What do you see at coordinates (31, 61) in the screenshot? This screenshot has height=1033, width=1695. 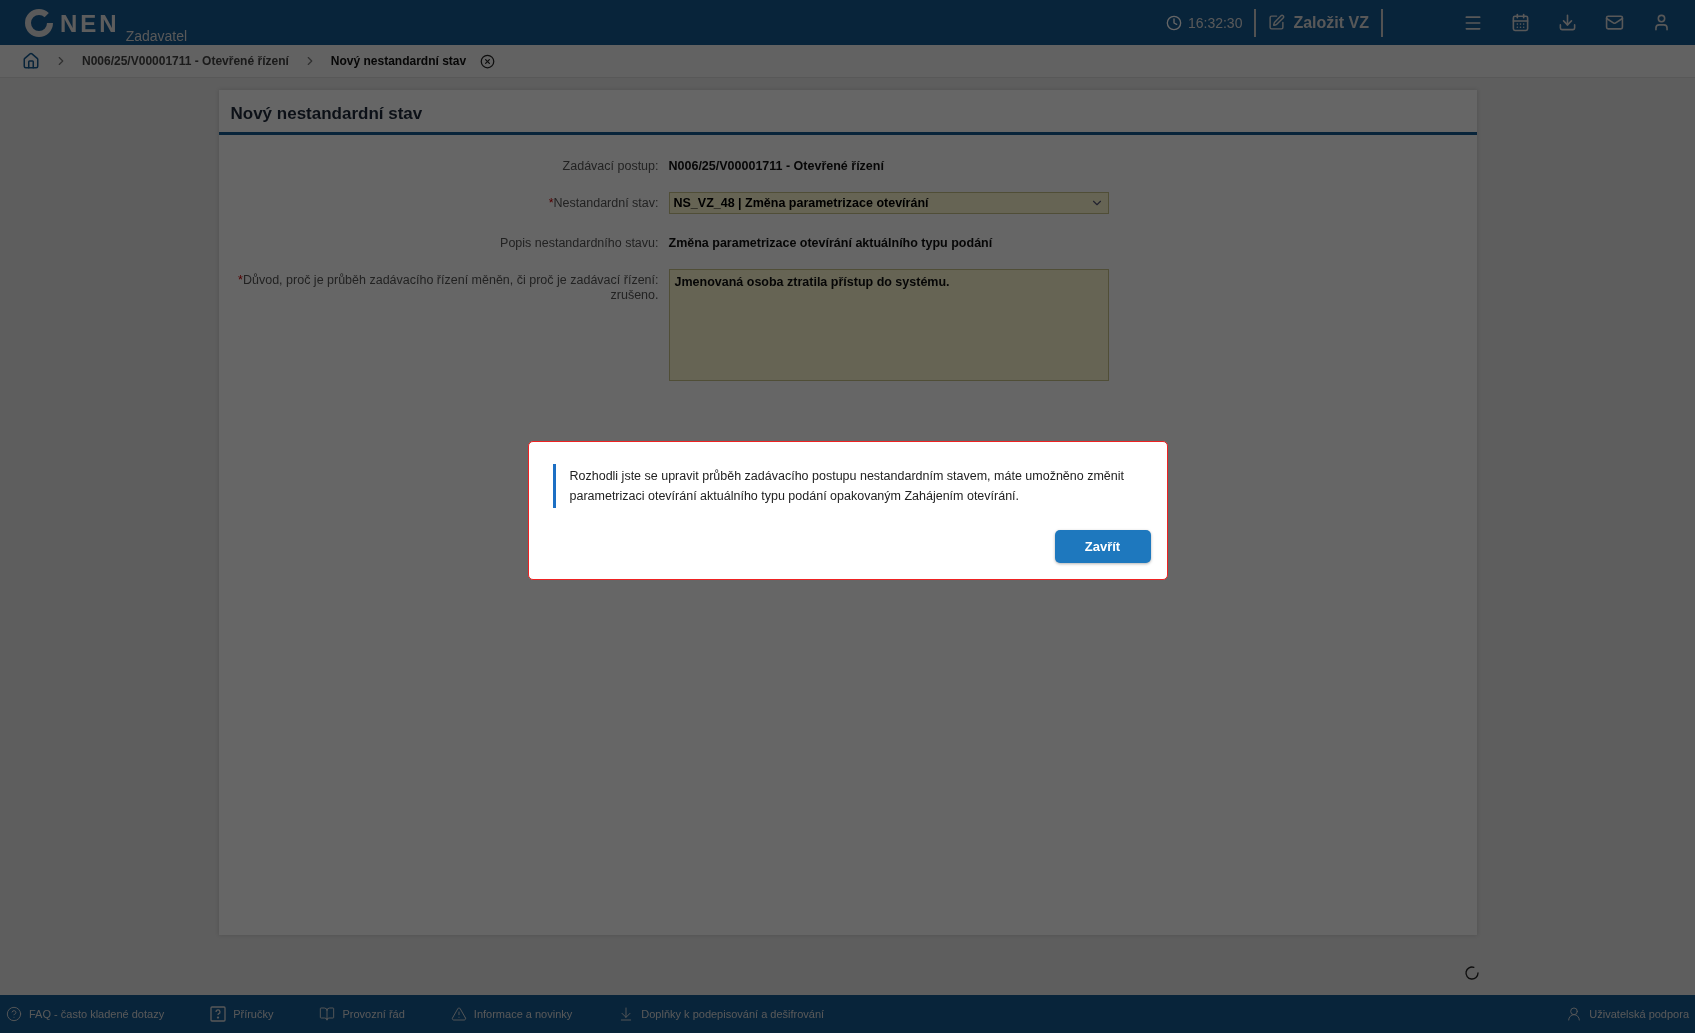 I see `home-icon` at bounding box center [31, 61].